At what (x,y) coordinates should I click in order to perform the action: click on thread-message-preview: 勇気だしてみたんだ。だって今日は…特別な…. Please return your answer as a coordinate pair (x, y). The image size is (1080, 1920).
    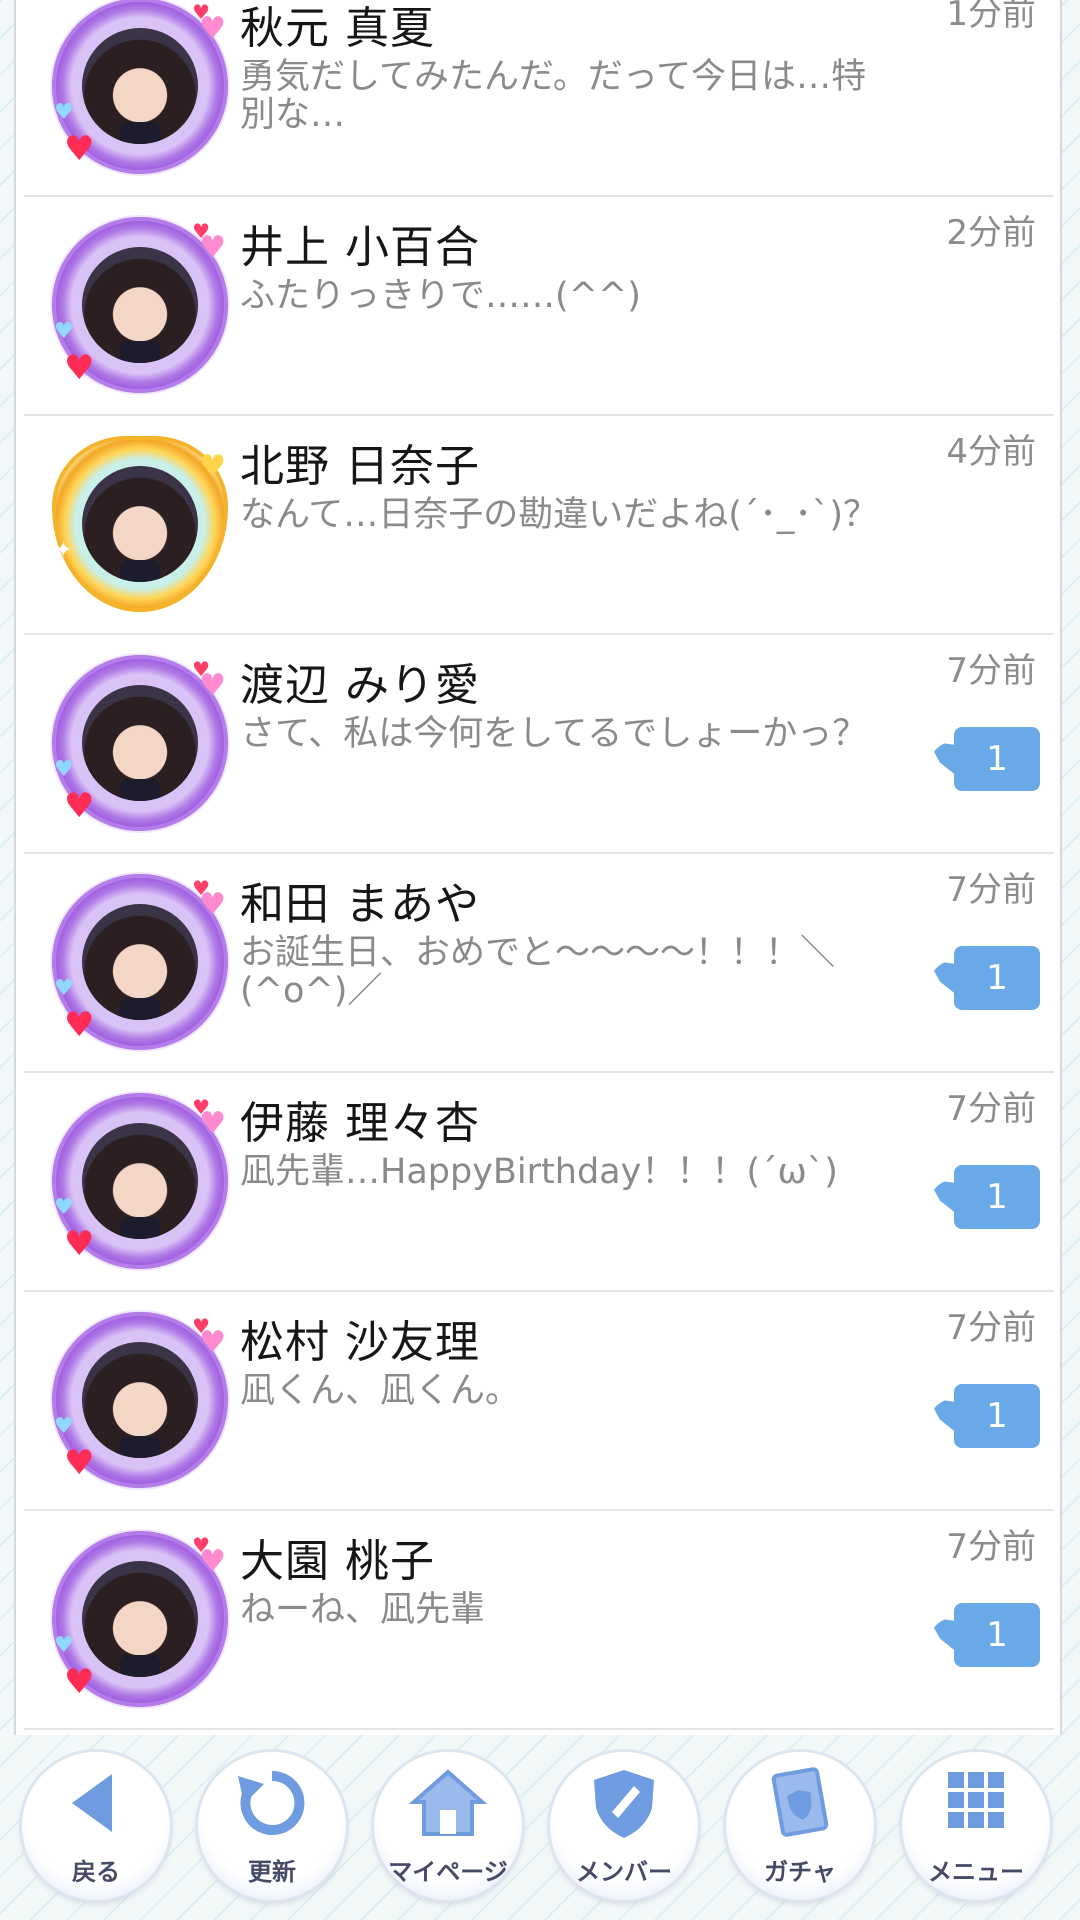
    Looking at the image, I should click on (553, 96).